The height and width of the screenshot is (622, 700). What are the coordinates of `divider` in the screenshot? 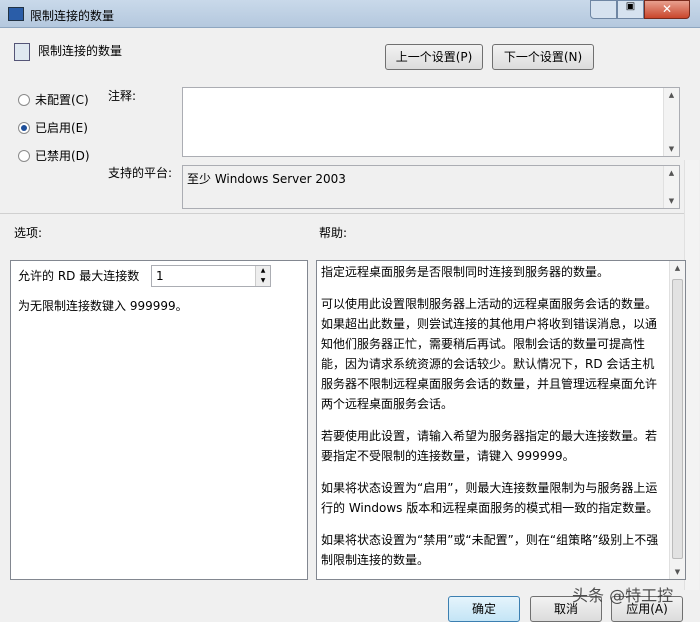 It's located at (342, 213).